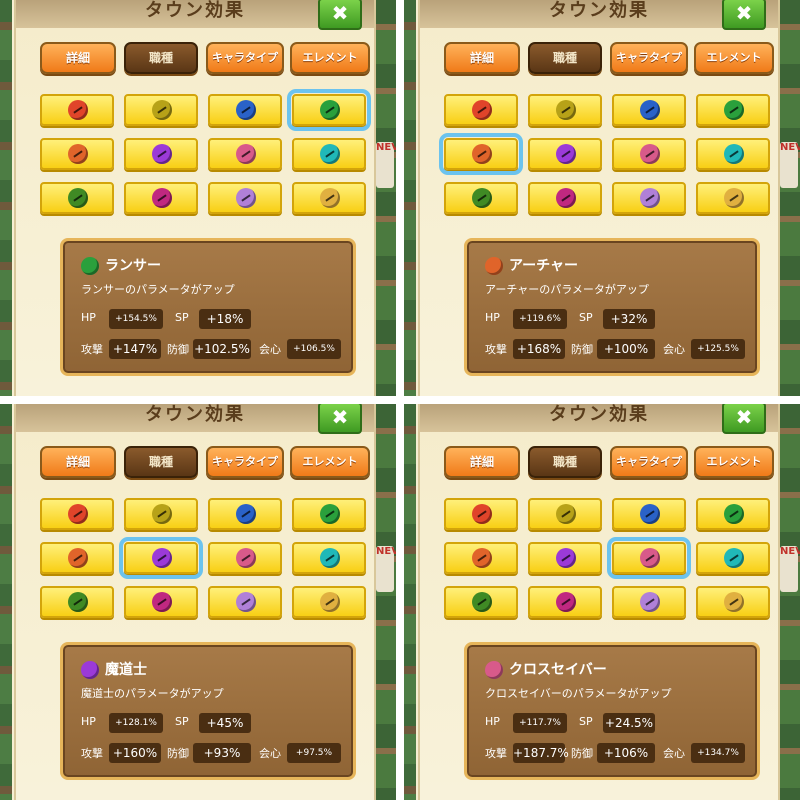 The height and width of the screenshot is (800, 800). Describe the element at coordinates (386, 147) in the screenshot. I see `map-sign-text: NEV` at that location.